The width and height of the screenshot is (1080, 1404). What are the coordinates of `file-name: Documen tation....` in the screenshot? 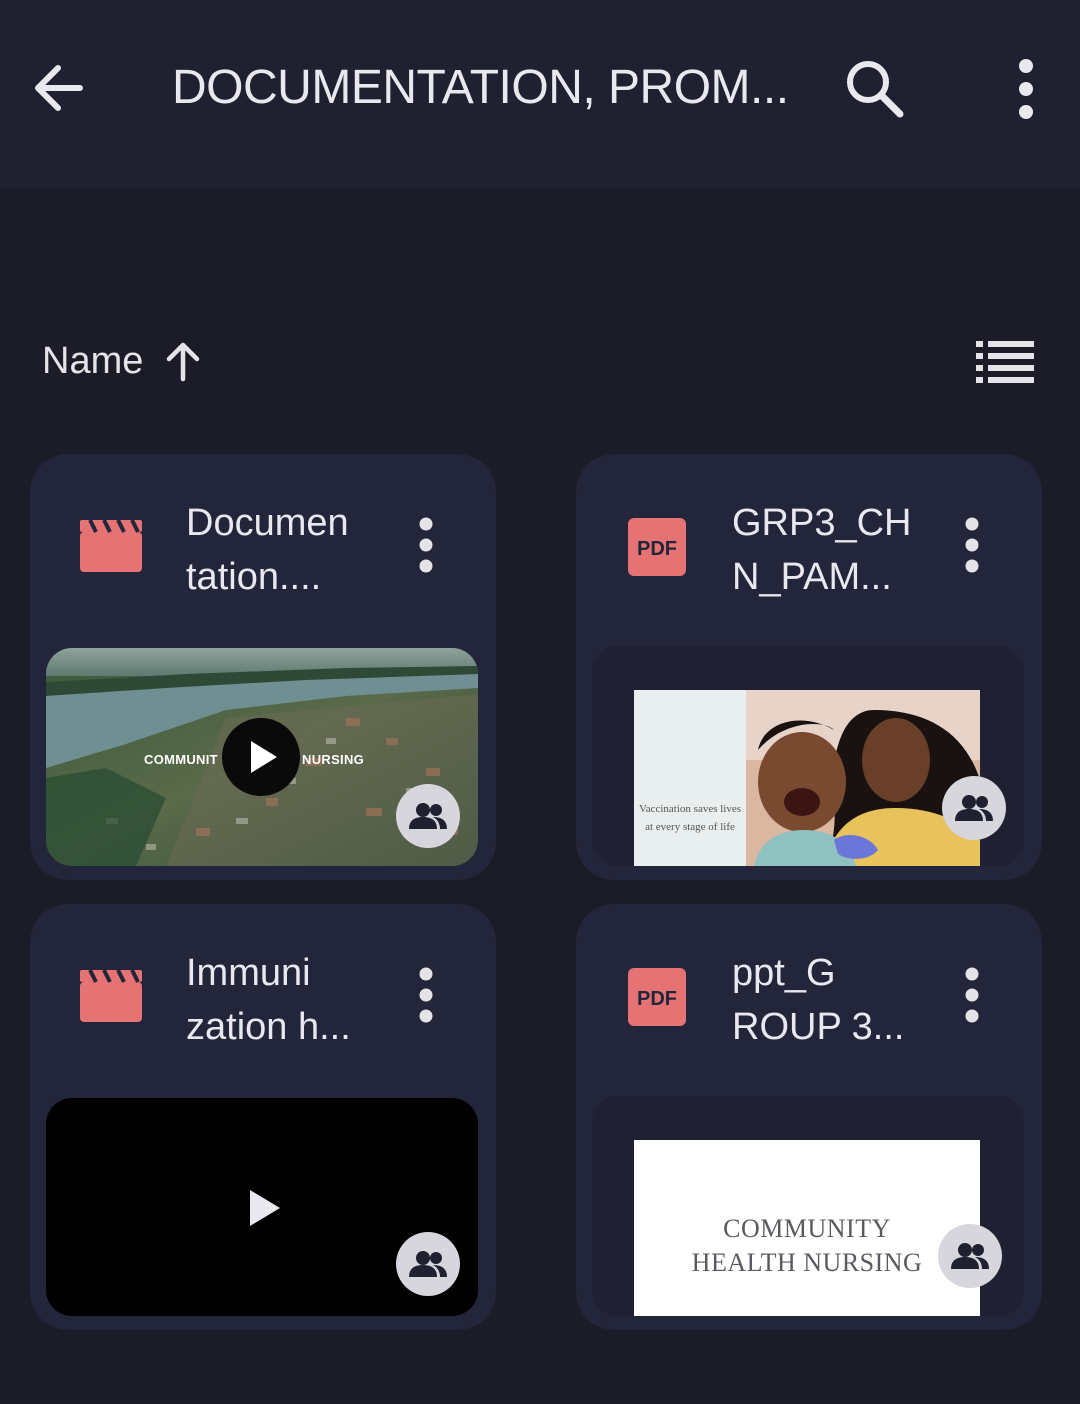 It's located at (267, 550).